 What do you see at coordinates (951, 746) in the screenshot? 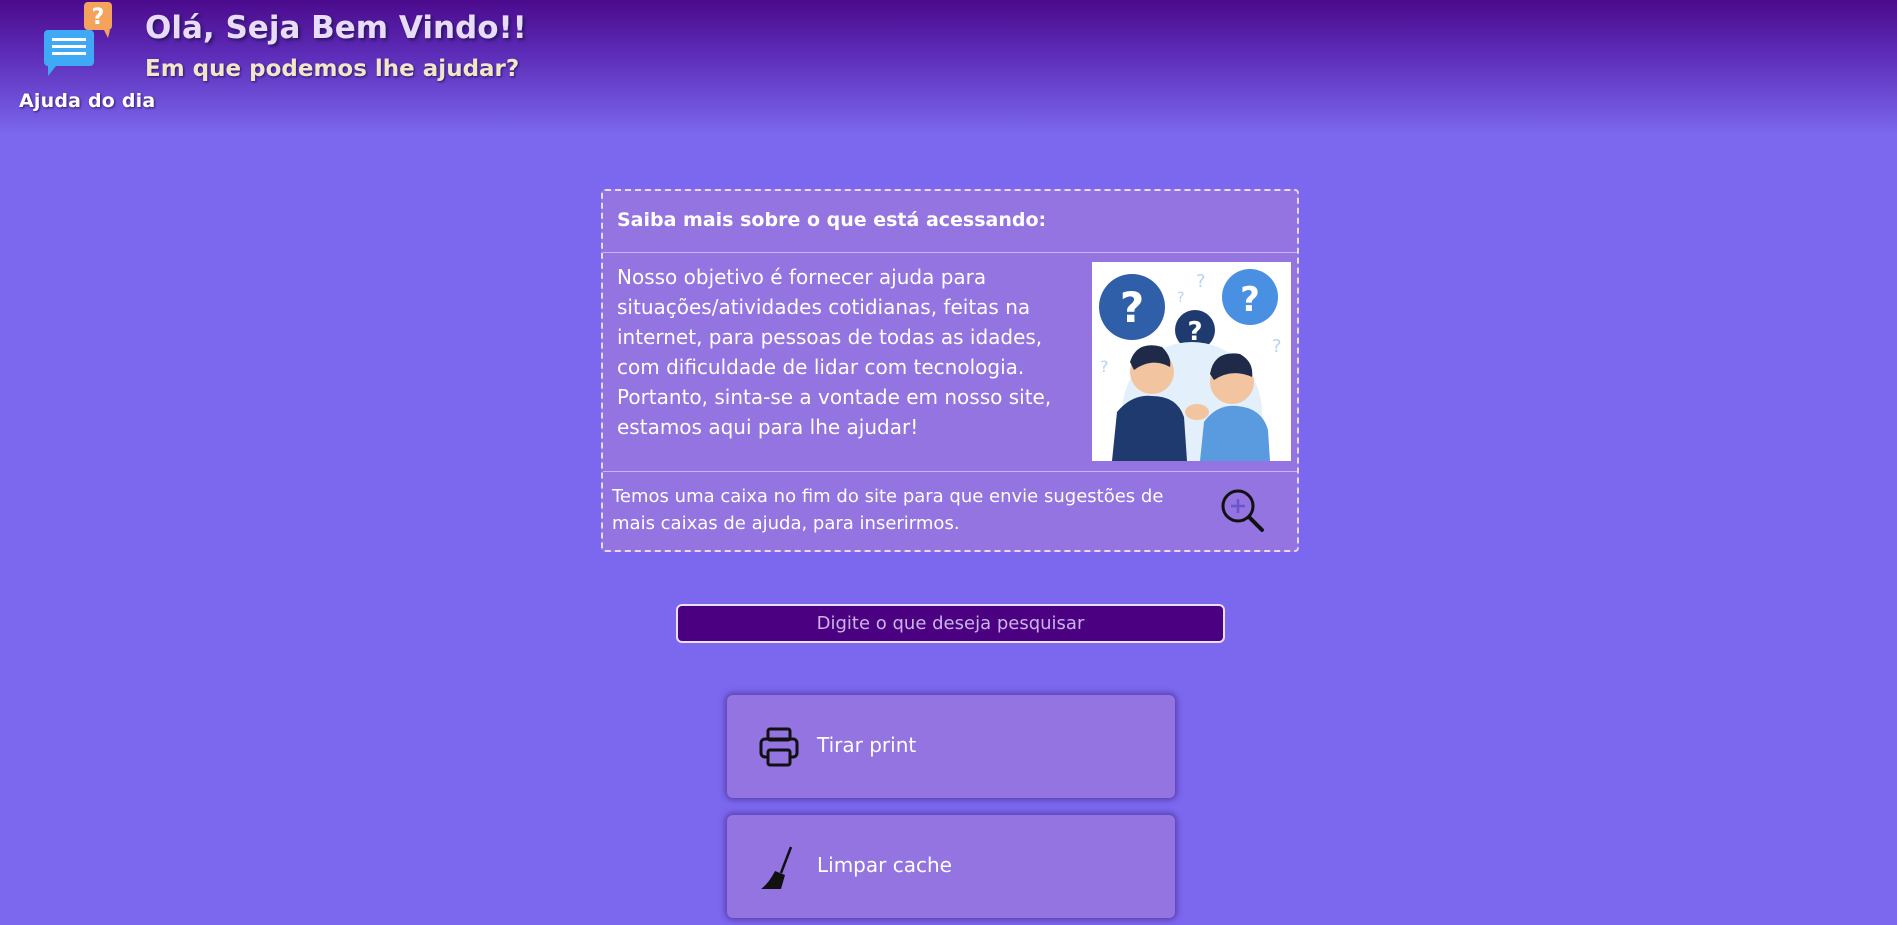
I see `print-button: Tirar print` at bounding box center [951, 746].